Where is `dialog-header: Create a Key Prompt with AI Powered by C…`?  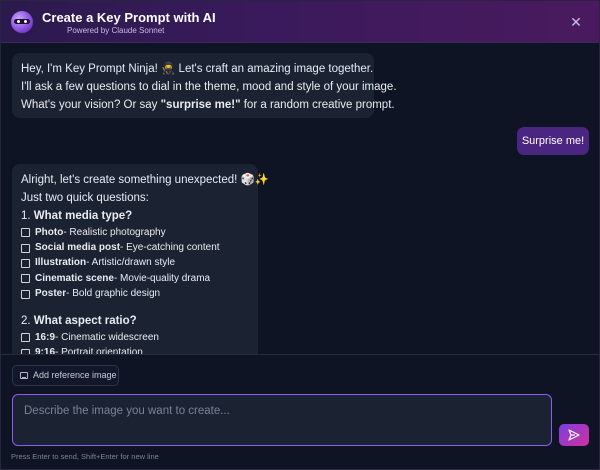 dialog-header: Create a Key Prompt with AI Powered by C… is located at coordinates (300, 22).